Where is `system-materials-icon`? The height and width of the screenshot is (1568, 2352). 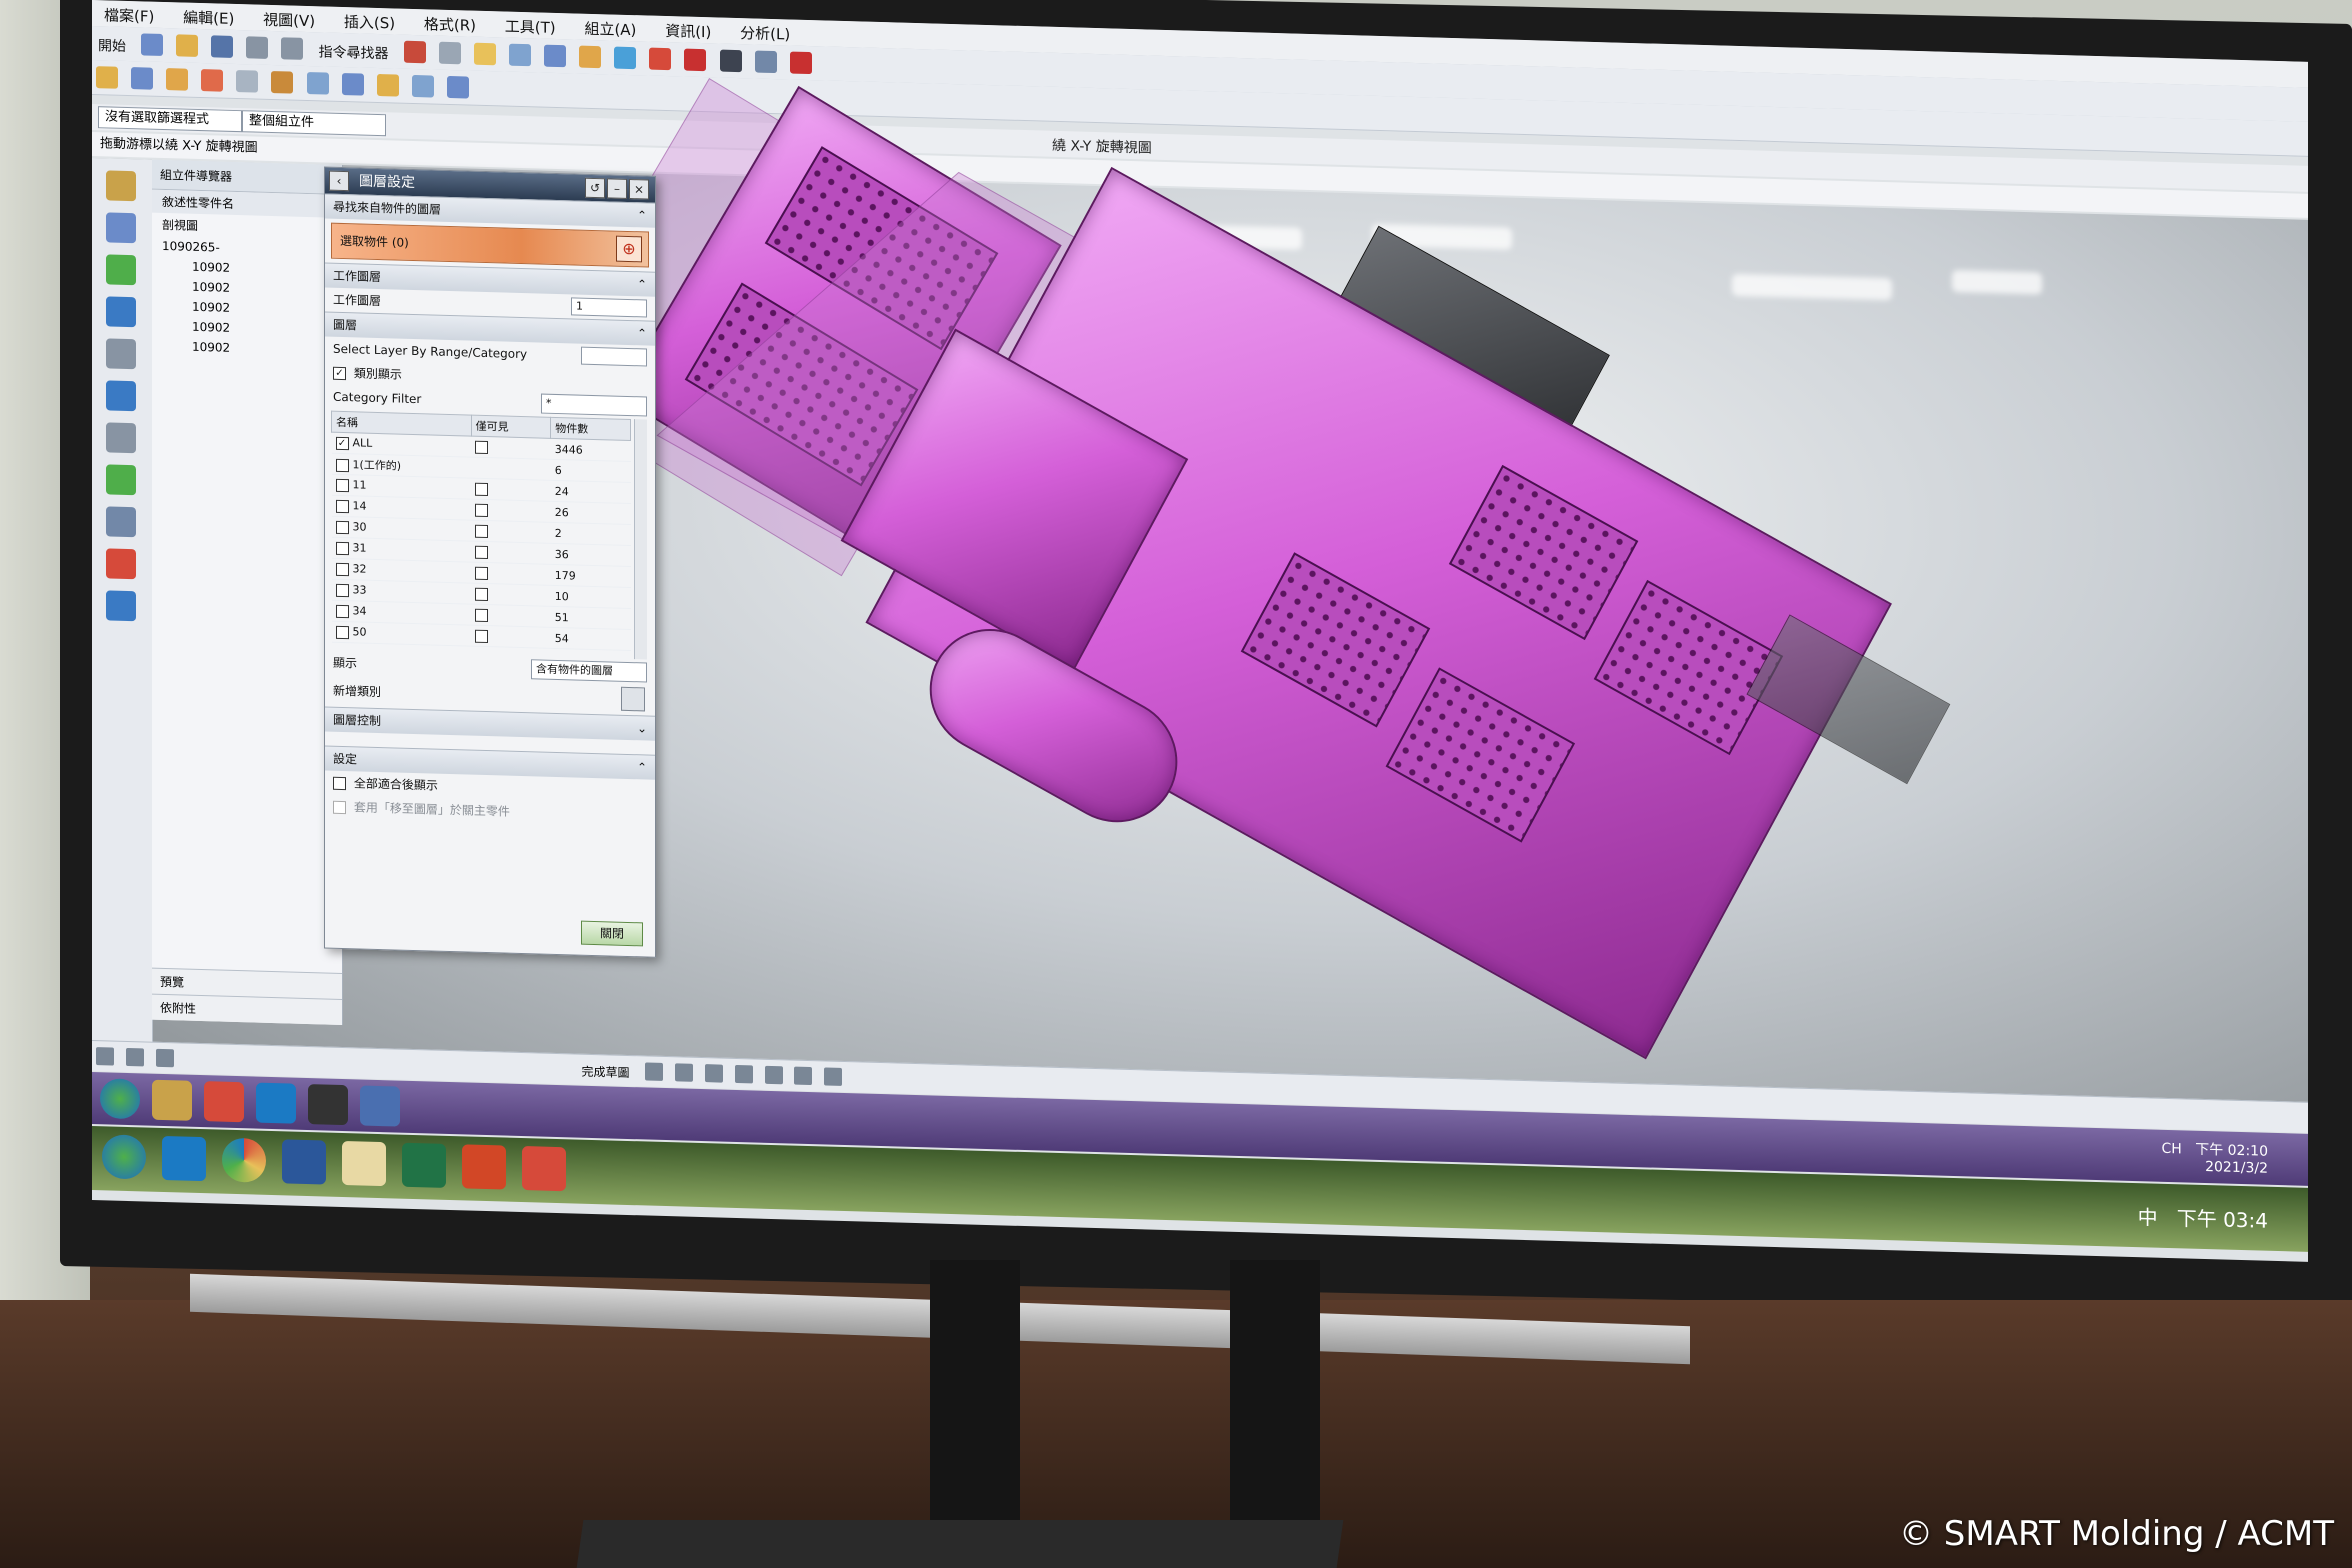 system-materials-icon is located at coordinates (121, 438).